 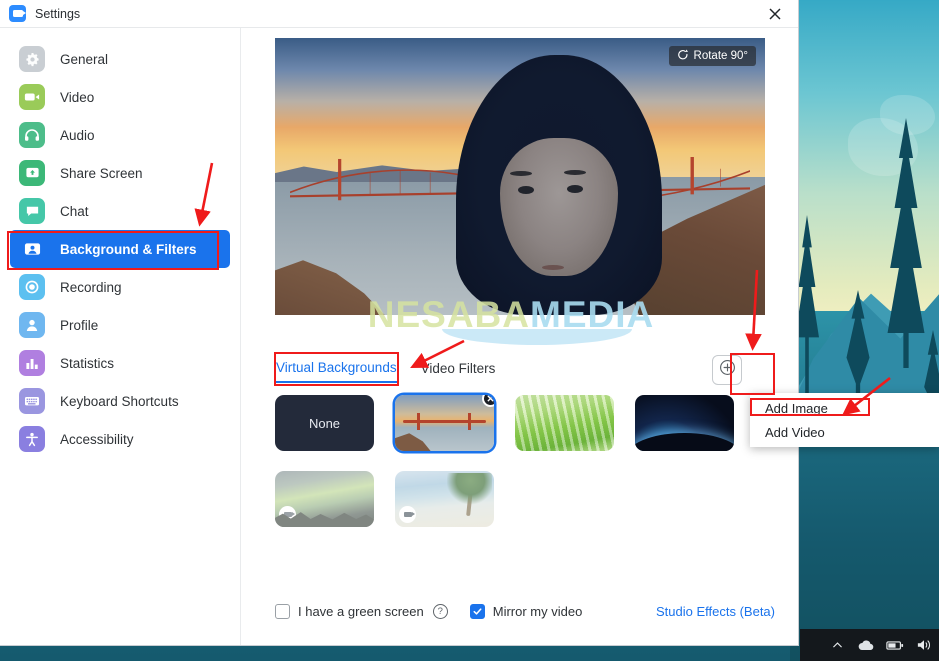 I want to click on background-thumb-label: None, so click(x=324, y=423).